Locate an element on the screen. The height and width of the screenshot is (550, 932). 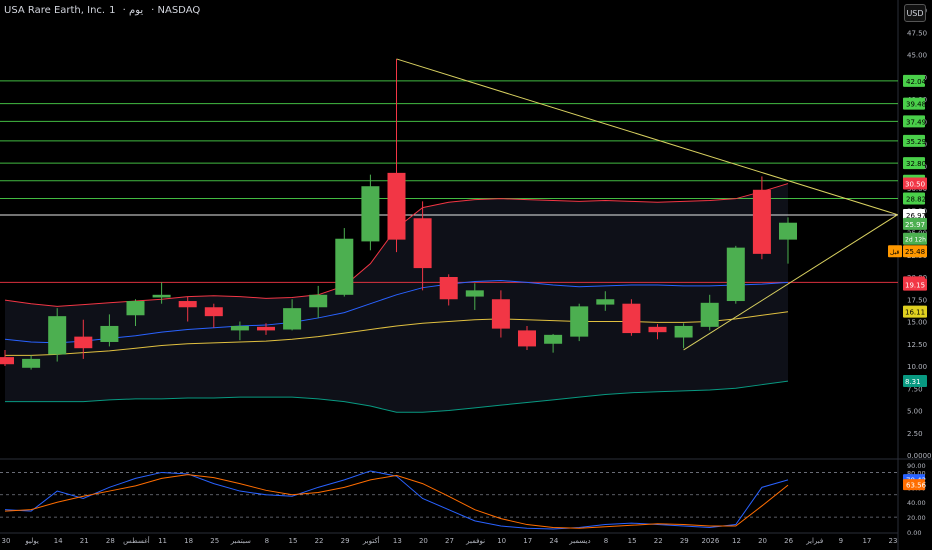
price-level-label: 37.49 is located at coordinates (916, 122).